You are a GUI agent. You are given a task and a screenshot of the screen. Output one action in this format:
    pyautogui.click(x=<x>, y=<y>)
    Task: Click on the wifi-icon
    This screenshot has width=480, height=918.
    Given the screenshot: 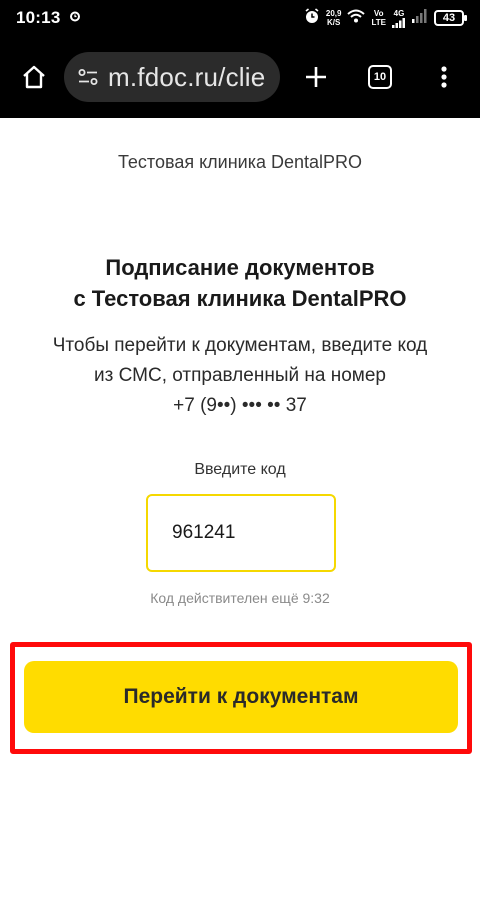 What is the action you would take?
    pyautogui.click(x=356, y=18)
    